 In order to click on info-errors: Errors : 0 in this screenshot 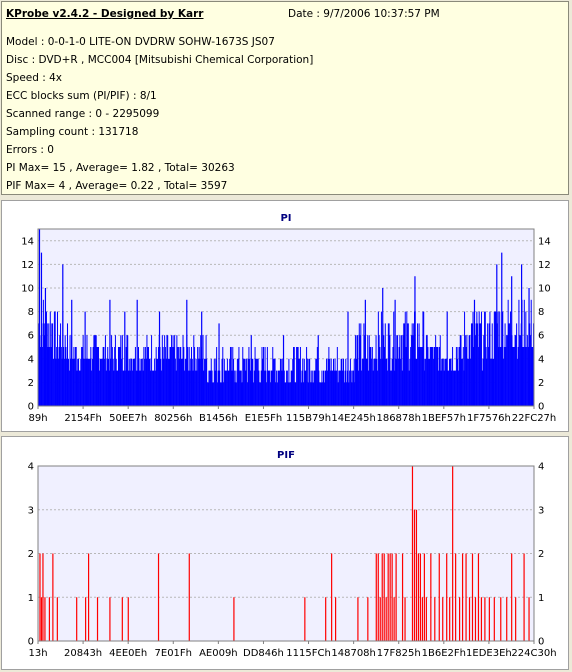, I will do `click(30, 150)`.